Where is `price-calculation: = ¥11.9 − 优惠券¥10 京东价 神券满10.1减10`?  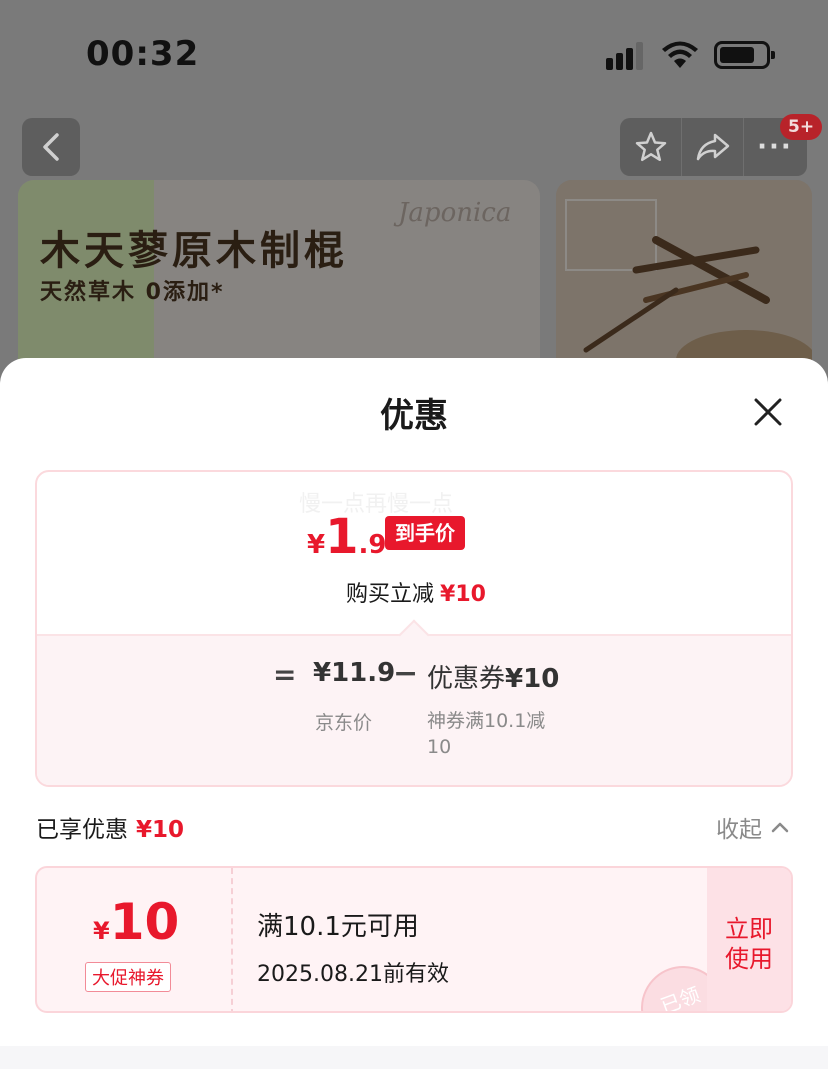 price-calculation: = ¥11.9 − 优惠券¥10 京东价 神券满10.1减10 is located at coordinates (414, 702).